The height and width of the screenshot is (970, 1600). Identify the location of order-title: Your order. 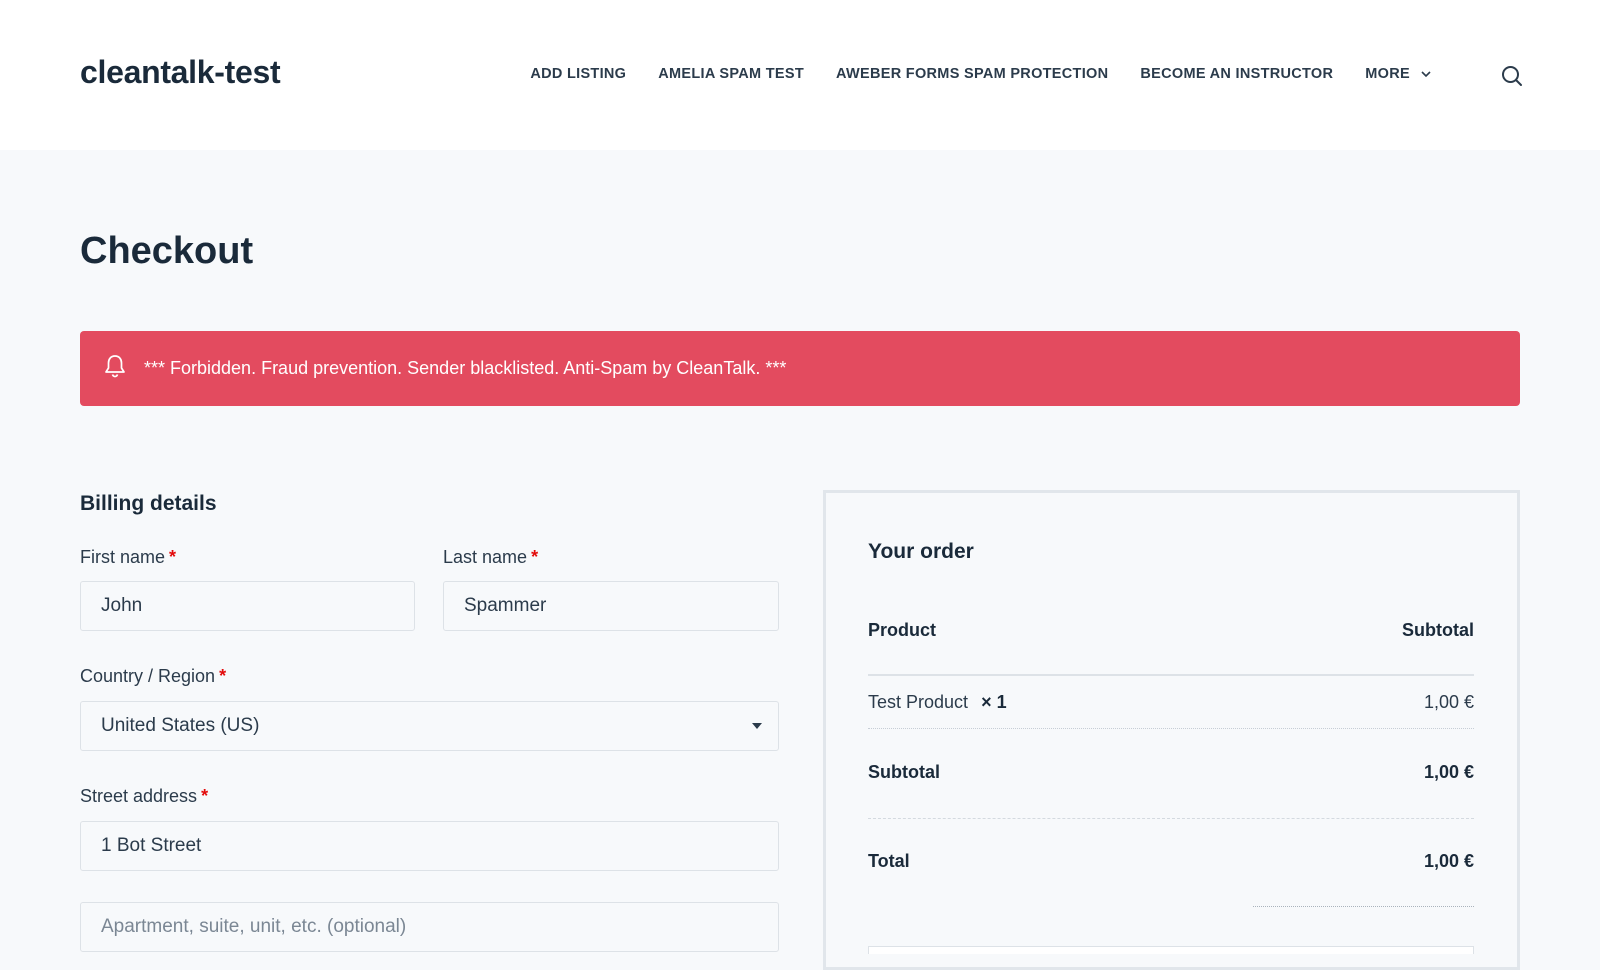
(921, 551).